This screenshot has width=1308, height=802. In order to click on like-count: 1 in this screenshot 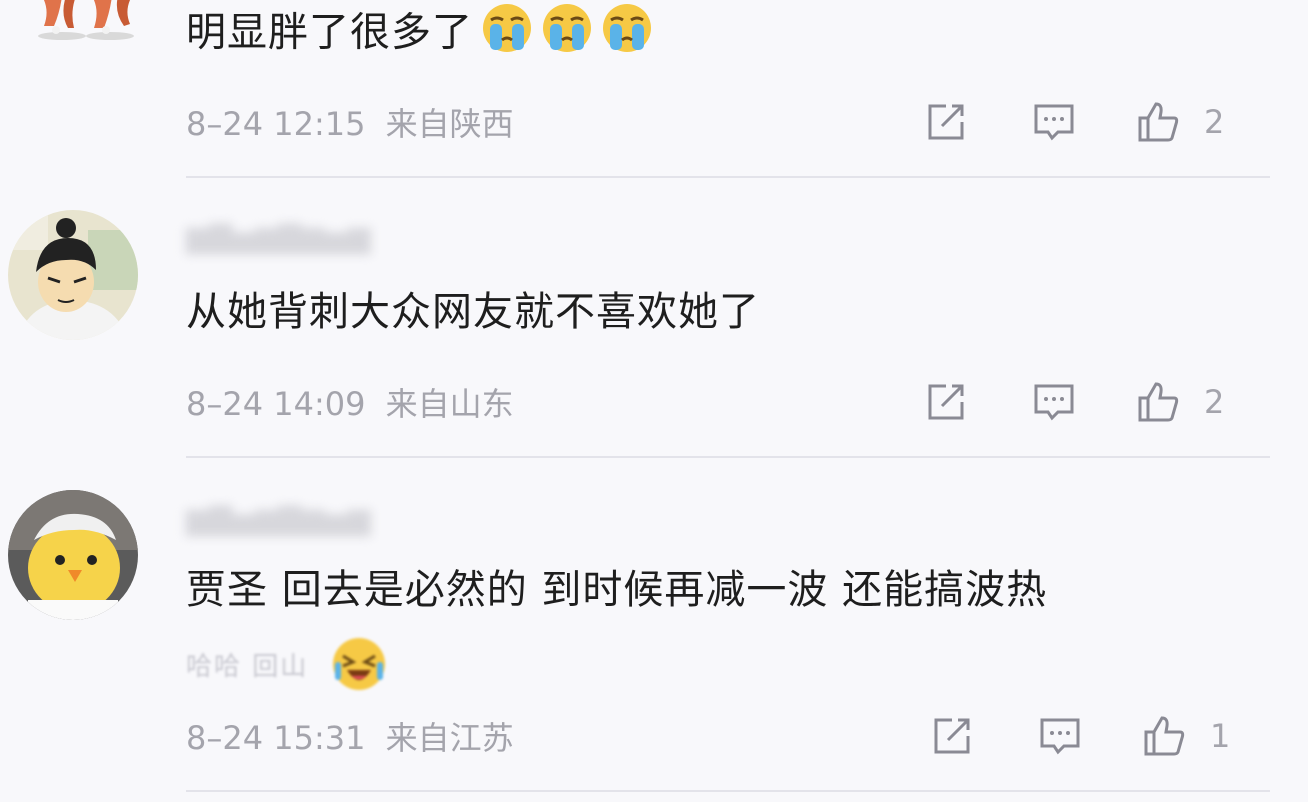, I will do `click(1220, 736)`.